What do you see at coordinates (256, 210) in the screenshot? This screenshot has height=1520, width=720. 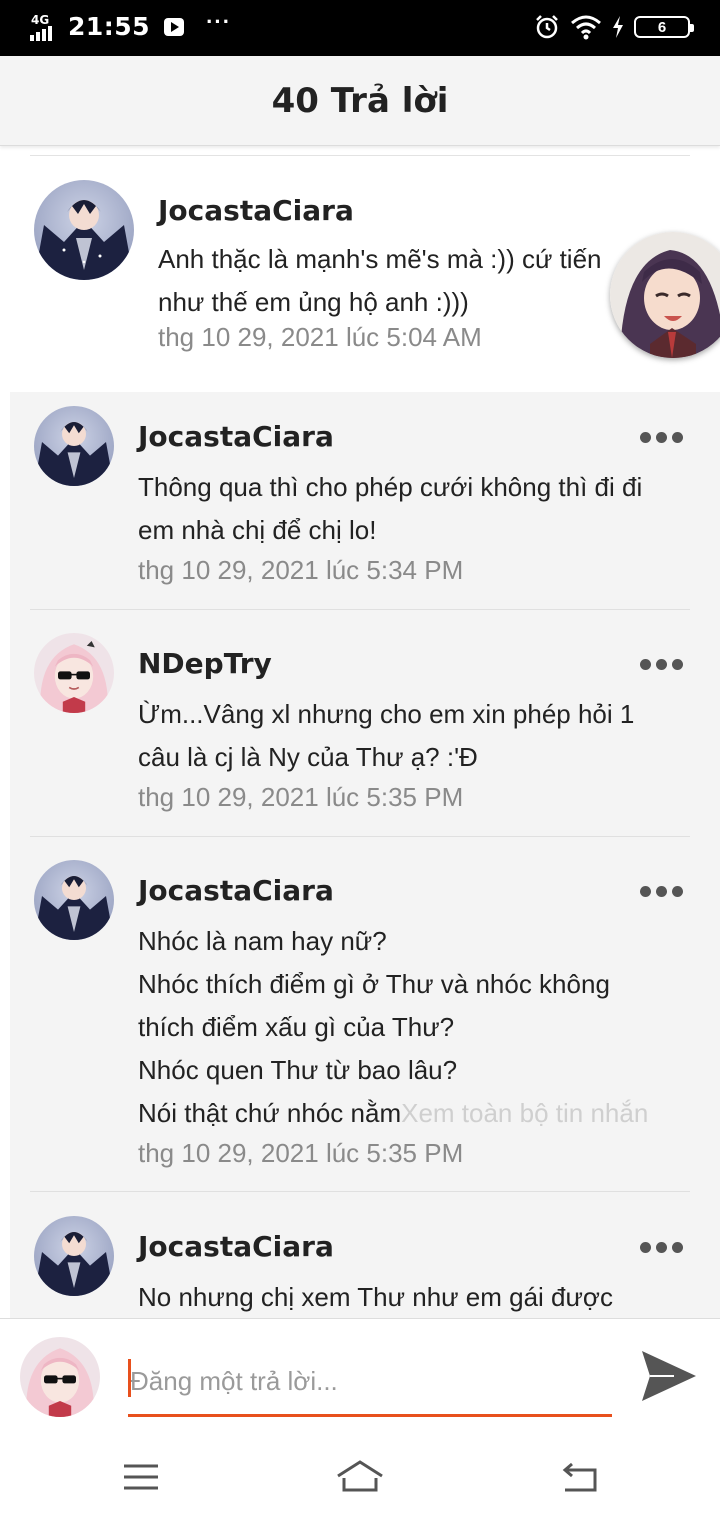 I see `comment-author: JocastaCiara` at bounding box center [256, 210].